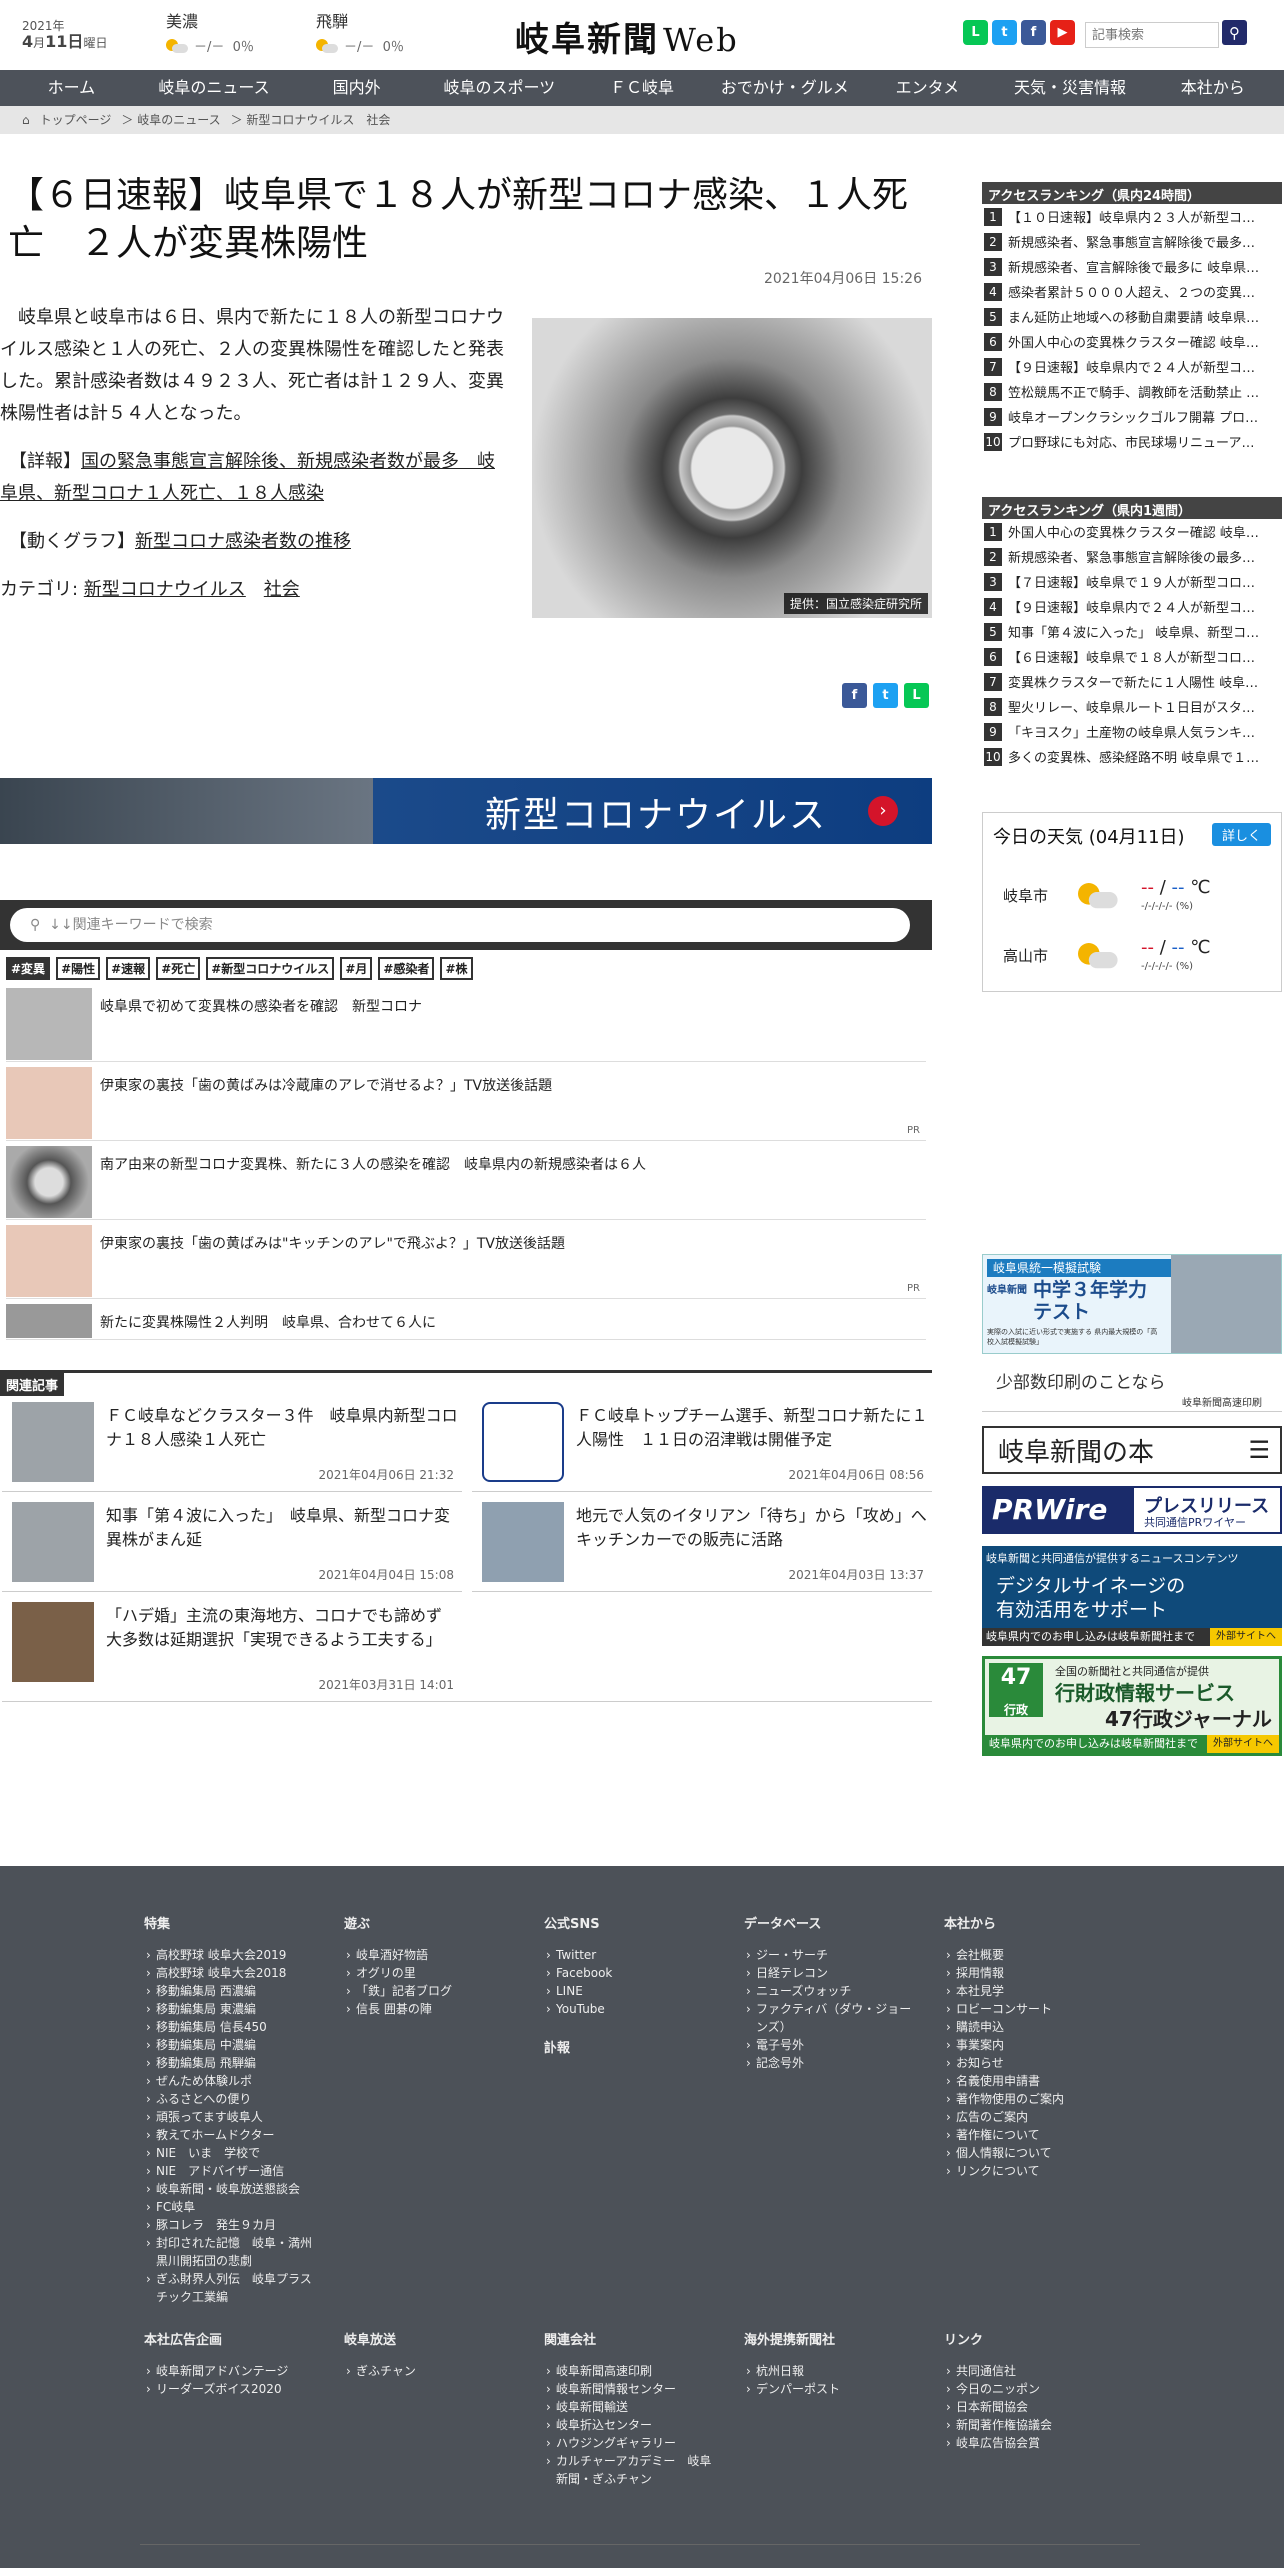  What do you see at coordinates (466, 1260) in the screenshot?
I see `list-item: 伊東家の裏技「歯の黄ばみは"キッチンのアレ"で飛ぶよ？」TV放送後話題 PR` at bounding box center [466, 1260].